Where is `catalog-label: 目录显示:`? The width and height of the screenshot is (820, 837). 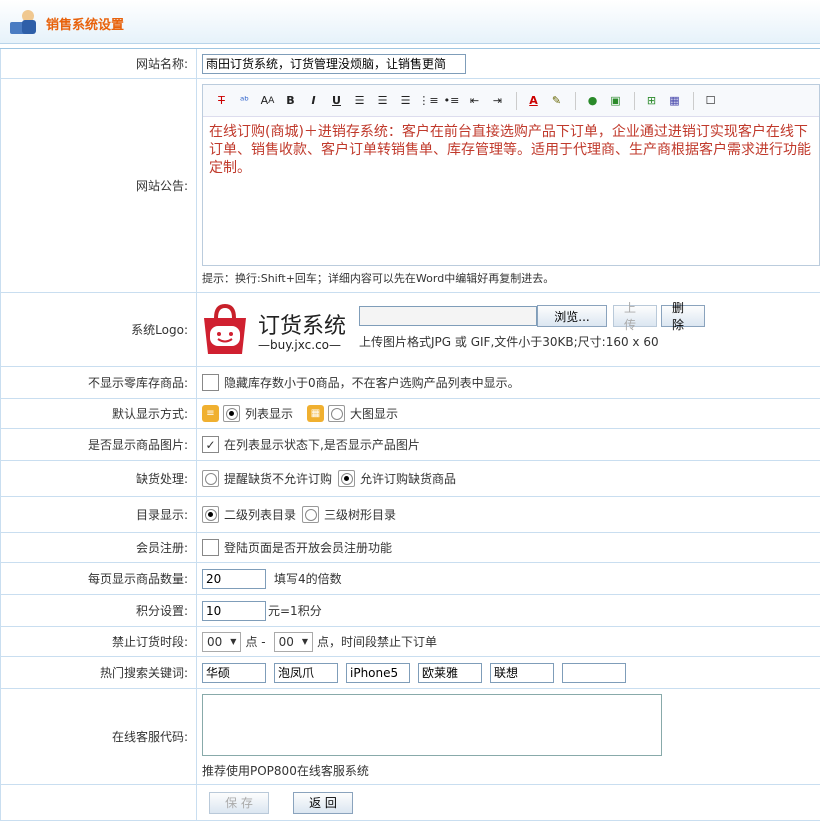
catalog-label: 目录显示: is located at coordinates (99, 514).